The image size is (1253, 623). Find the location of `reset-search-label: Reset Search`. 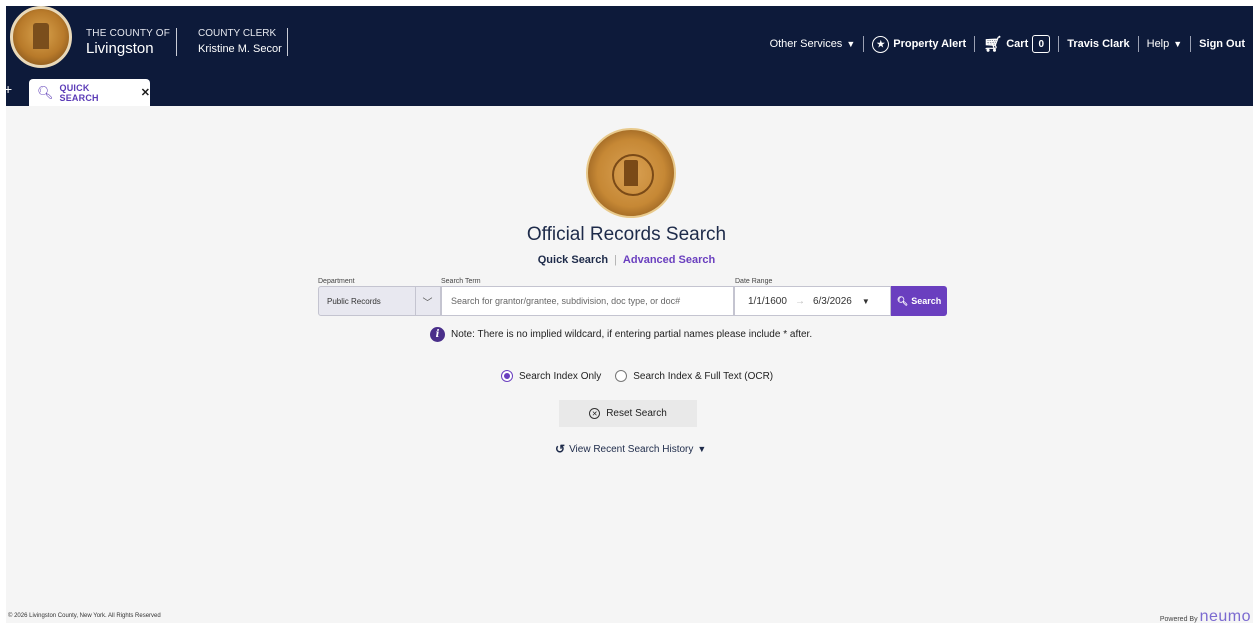

reset-search-label: Reset Search is located at coordinates (636, 413).